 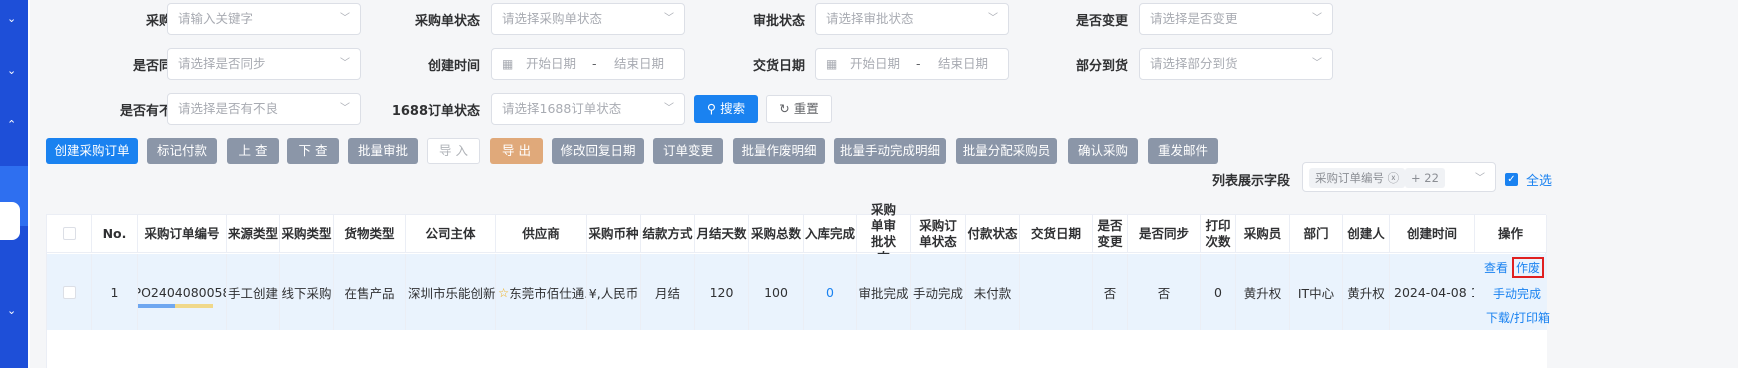 I want to click on col-header: 结款方式, so click(x=668, y=234).